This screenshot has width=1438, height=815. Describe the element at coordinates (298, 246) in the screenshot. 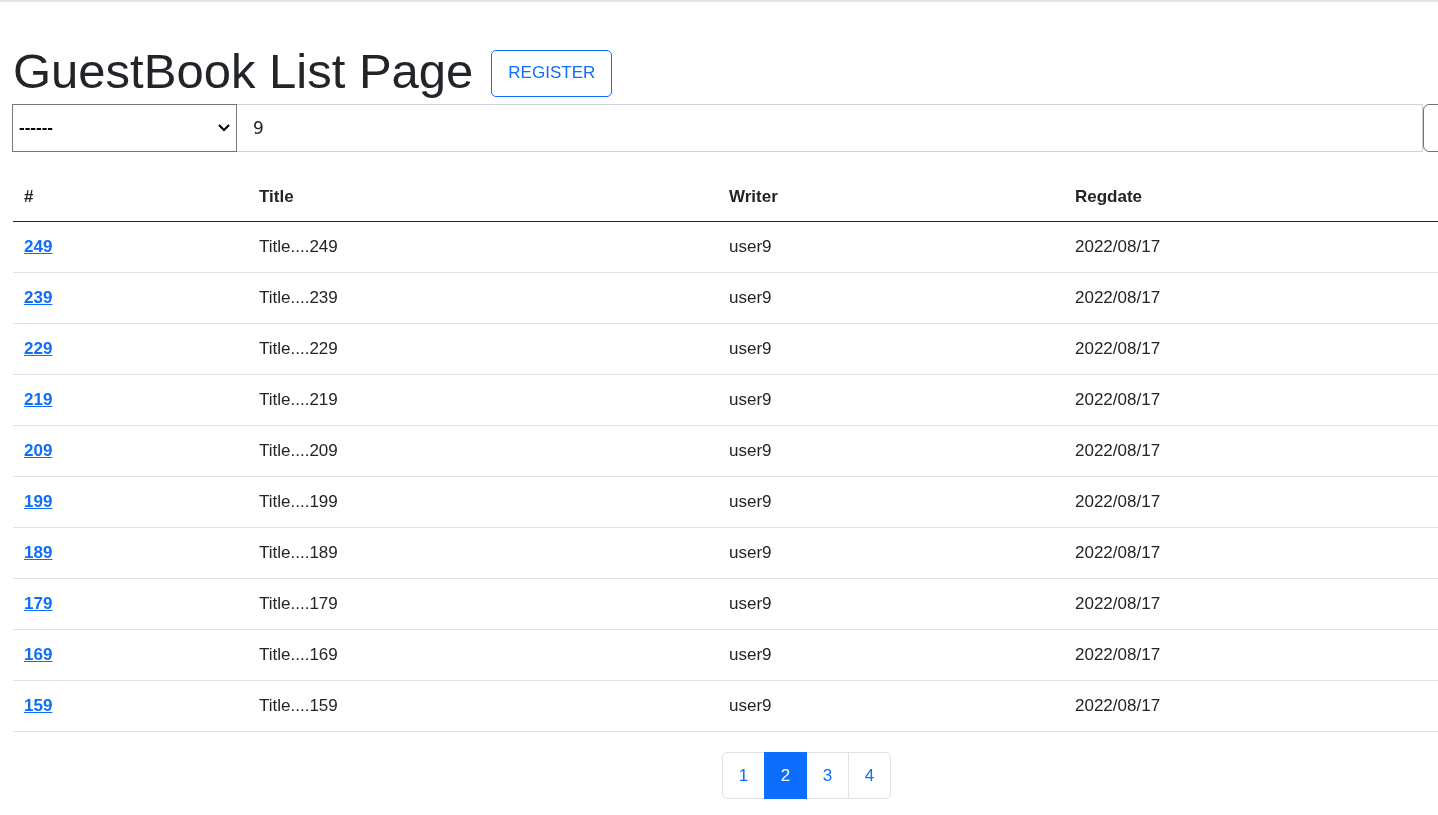

I see `title-cell: Title....249` at that location.